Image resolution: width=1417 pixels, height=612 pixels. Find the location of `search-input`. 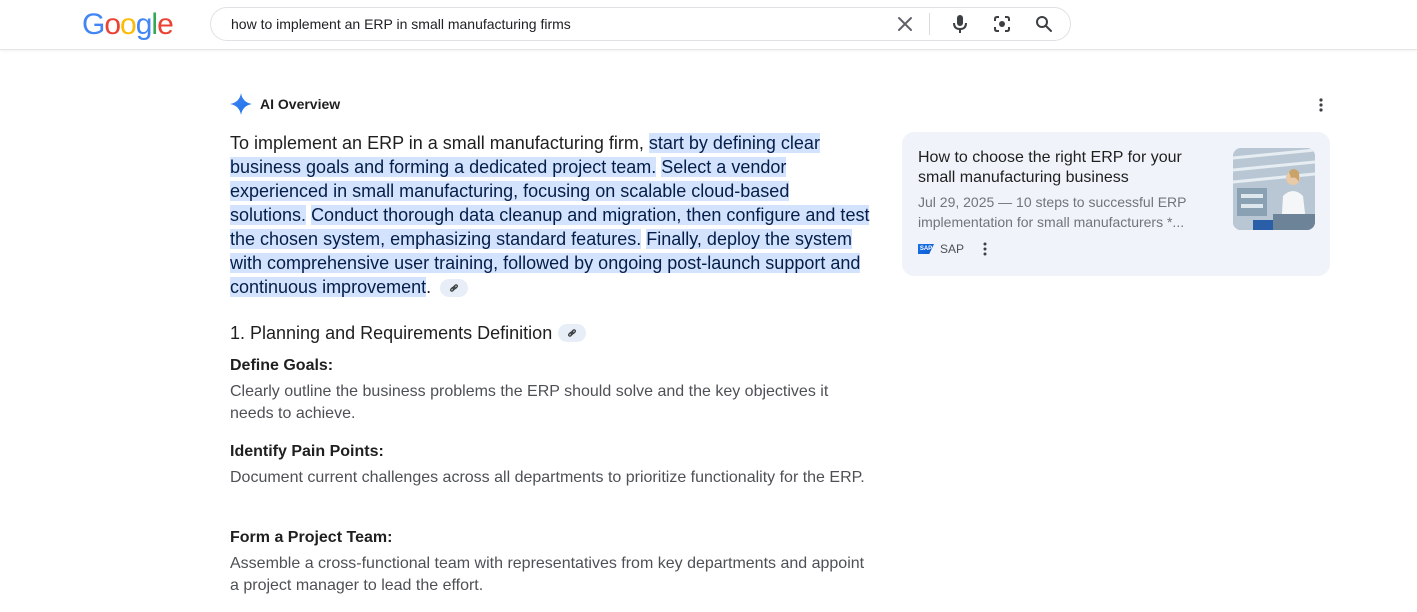

search-input is located at coordinates (561, 24).